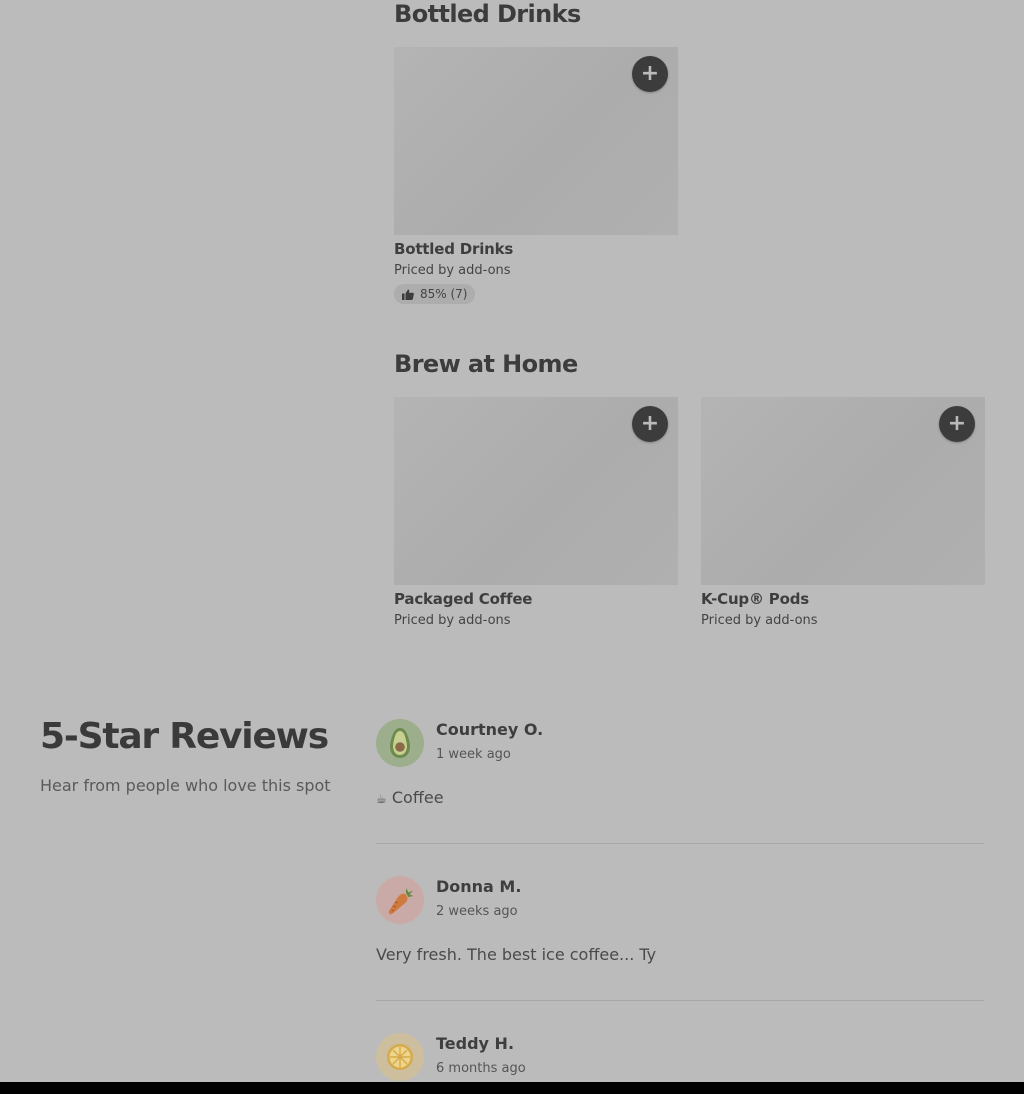 This screenshot has width=1024, height=1094. I want to click on avocado-icon, so click(400, 743).